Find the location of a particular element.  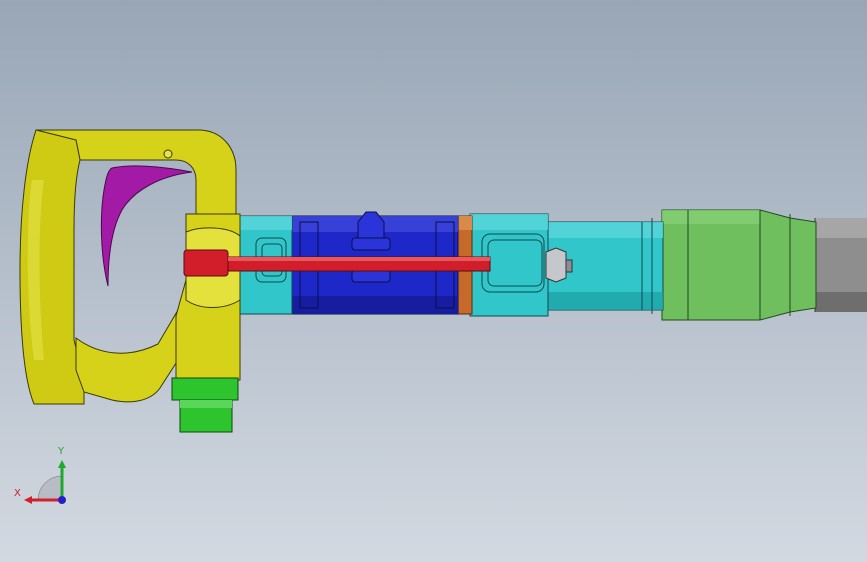

z-axis-dot-icon is located at coordinates (62, 500).